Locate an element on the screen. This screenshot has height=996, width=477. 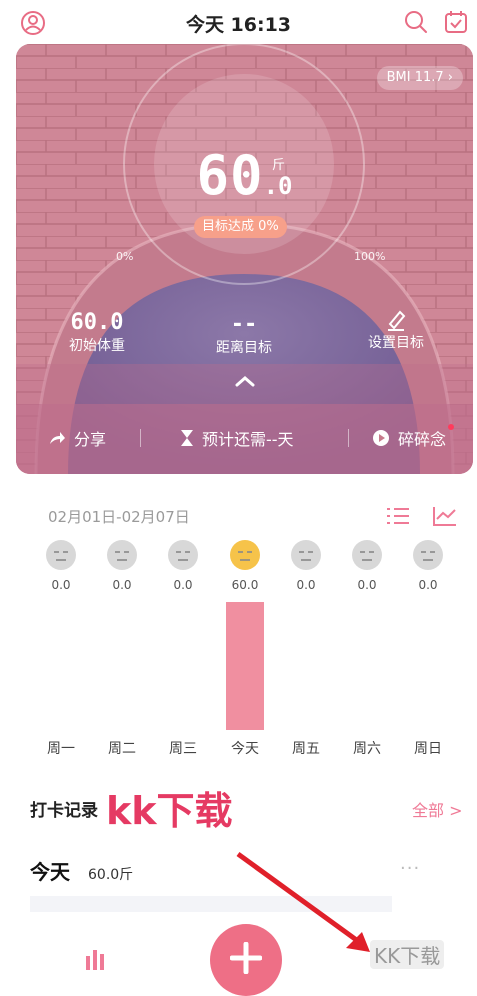
weight-unit: 斤 is located at coordinates (279, 165).